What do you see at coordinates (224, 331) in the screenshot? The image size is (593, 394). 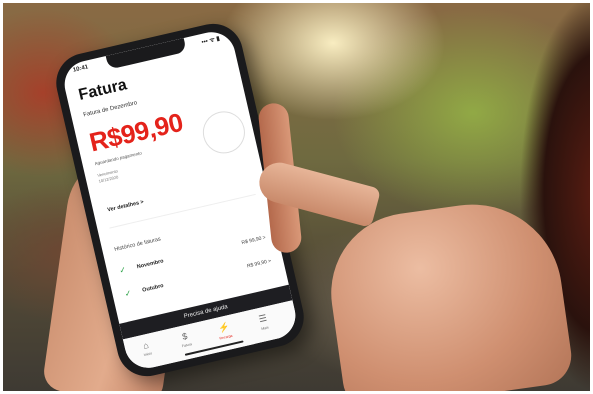 I see `nav-item-recarga: ⚡ Recarga` at bounding box center [224, 331].